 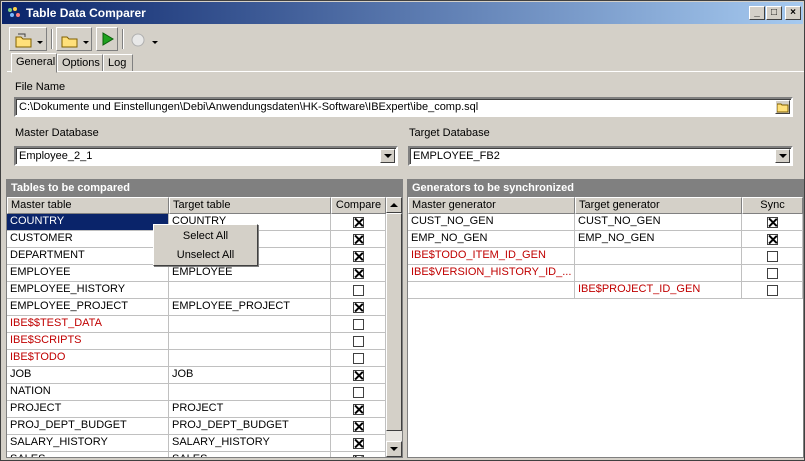 I want to click on table-master-cell: DEPARTMENT, so click(x=88, y=256).